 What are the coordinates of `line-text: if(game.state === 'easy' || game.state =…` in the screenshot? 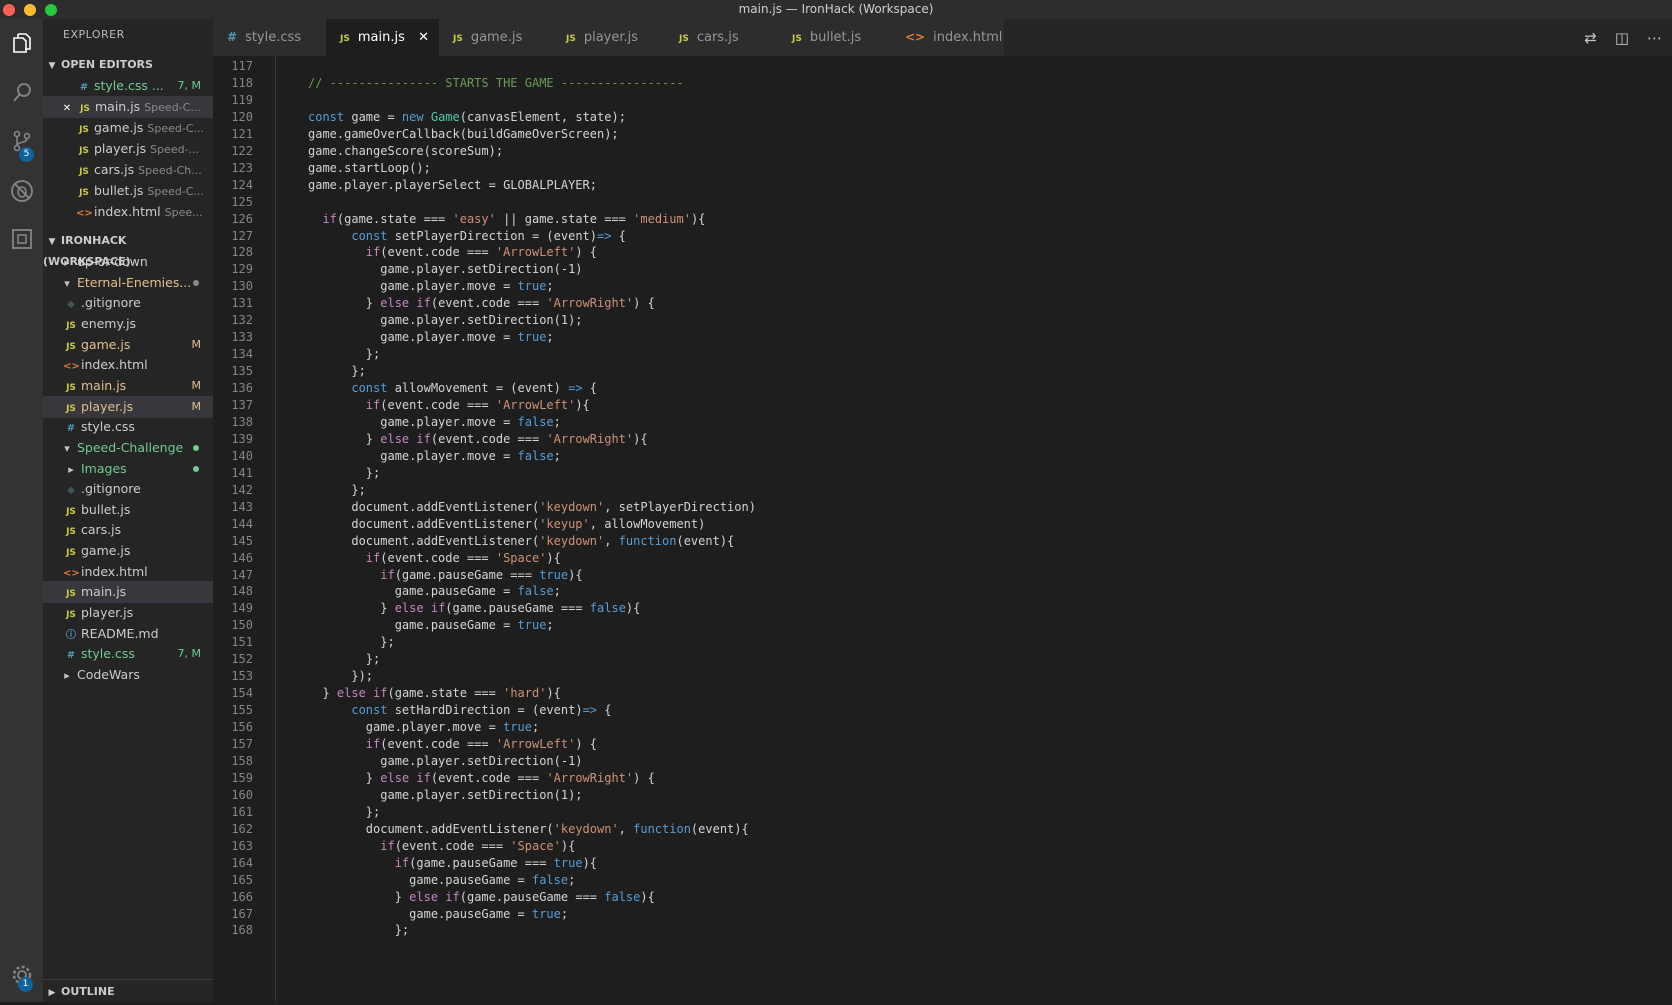 It's located at (514, 218).